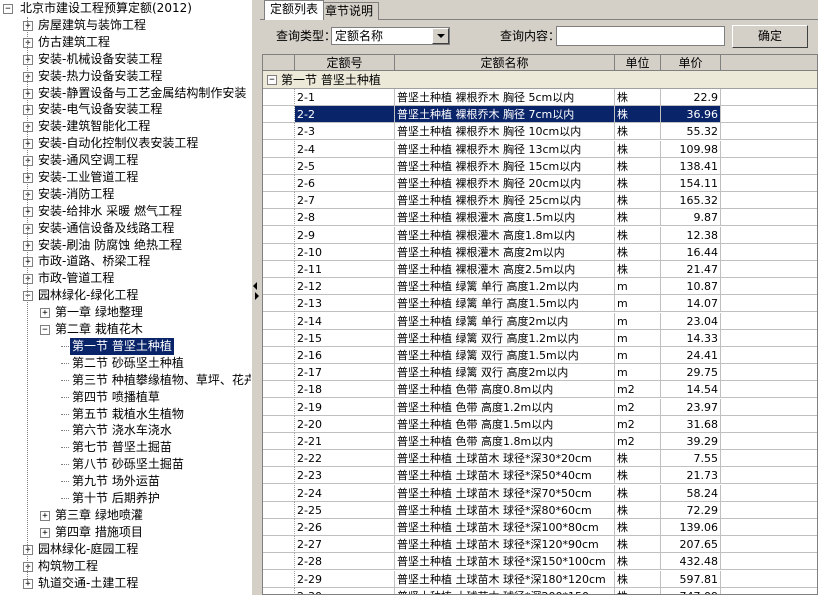  I want to click on table-row: 2-1 普坚土种植 裸根乔木 胸径 5cm以内株 22.9, so click(540, 97).